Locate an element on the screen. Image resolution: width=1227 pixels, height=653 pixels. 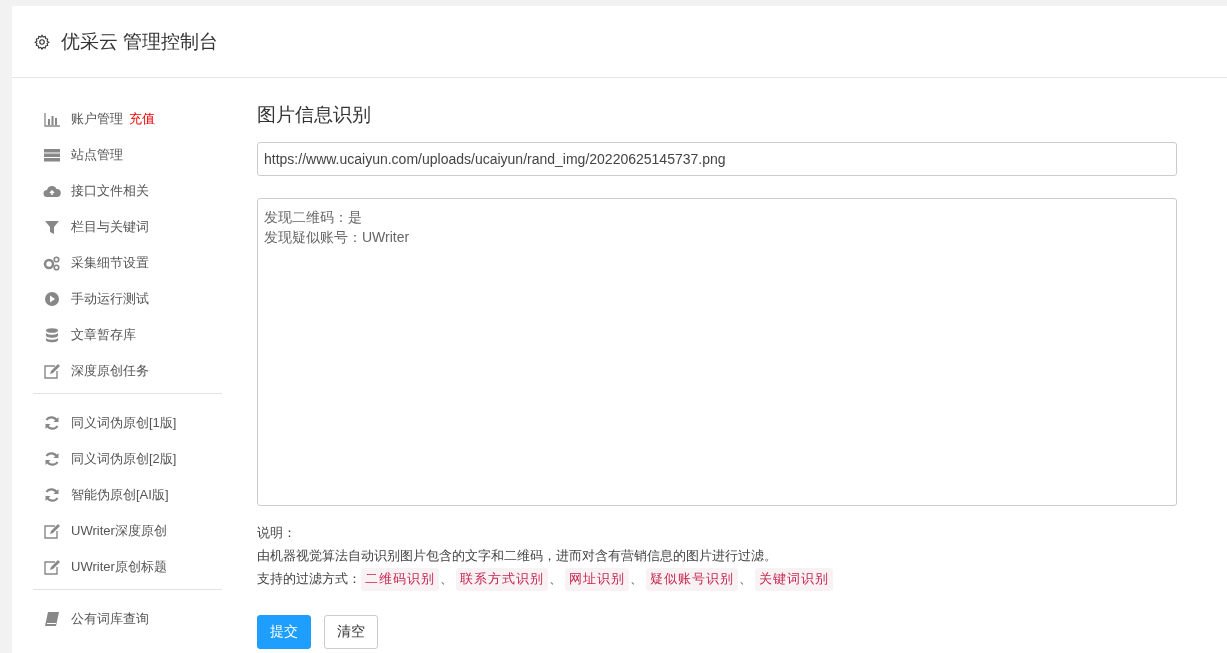
cloud-upload-icon is located at coordinates (52, 191).